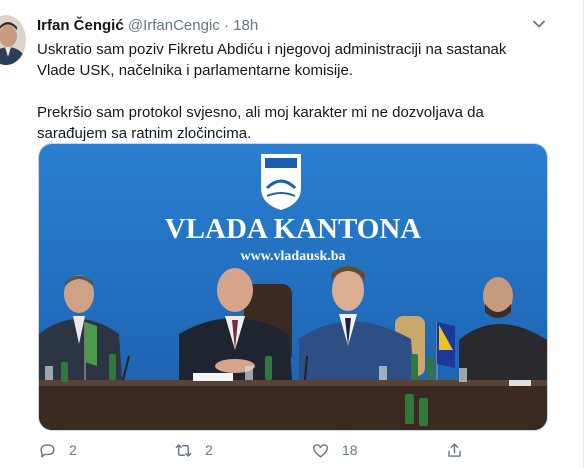 The image size is (584, 468). I want to click on retweet-icon, so click(183, 450).